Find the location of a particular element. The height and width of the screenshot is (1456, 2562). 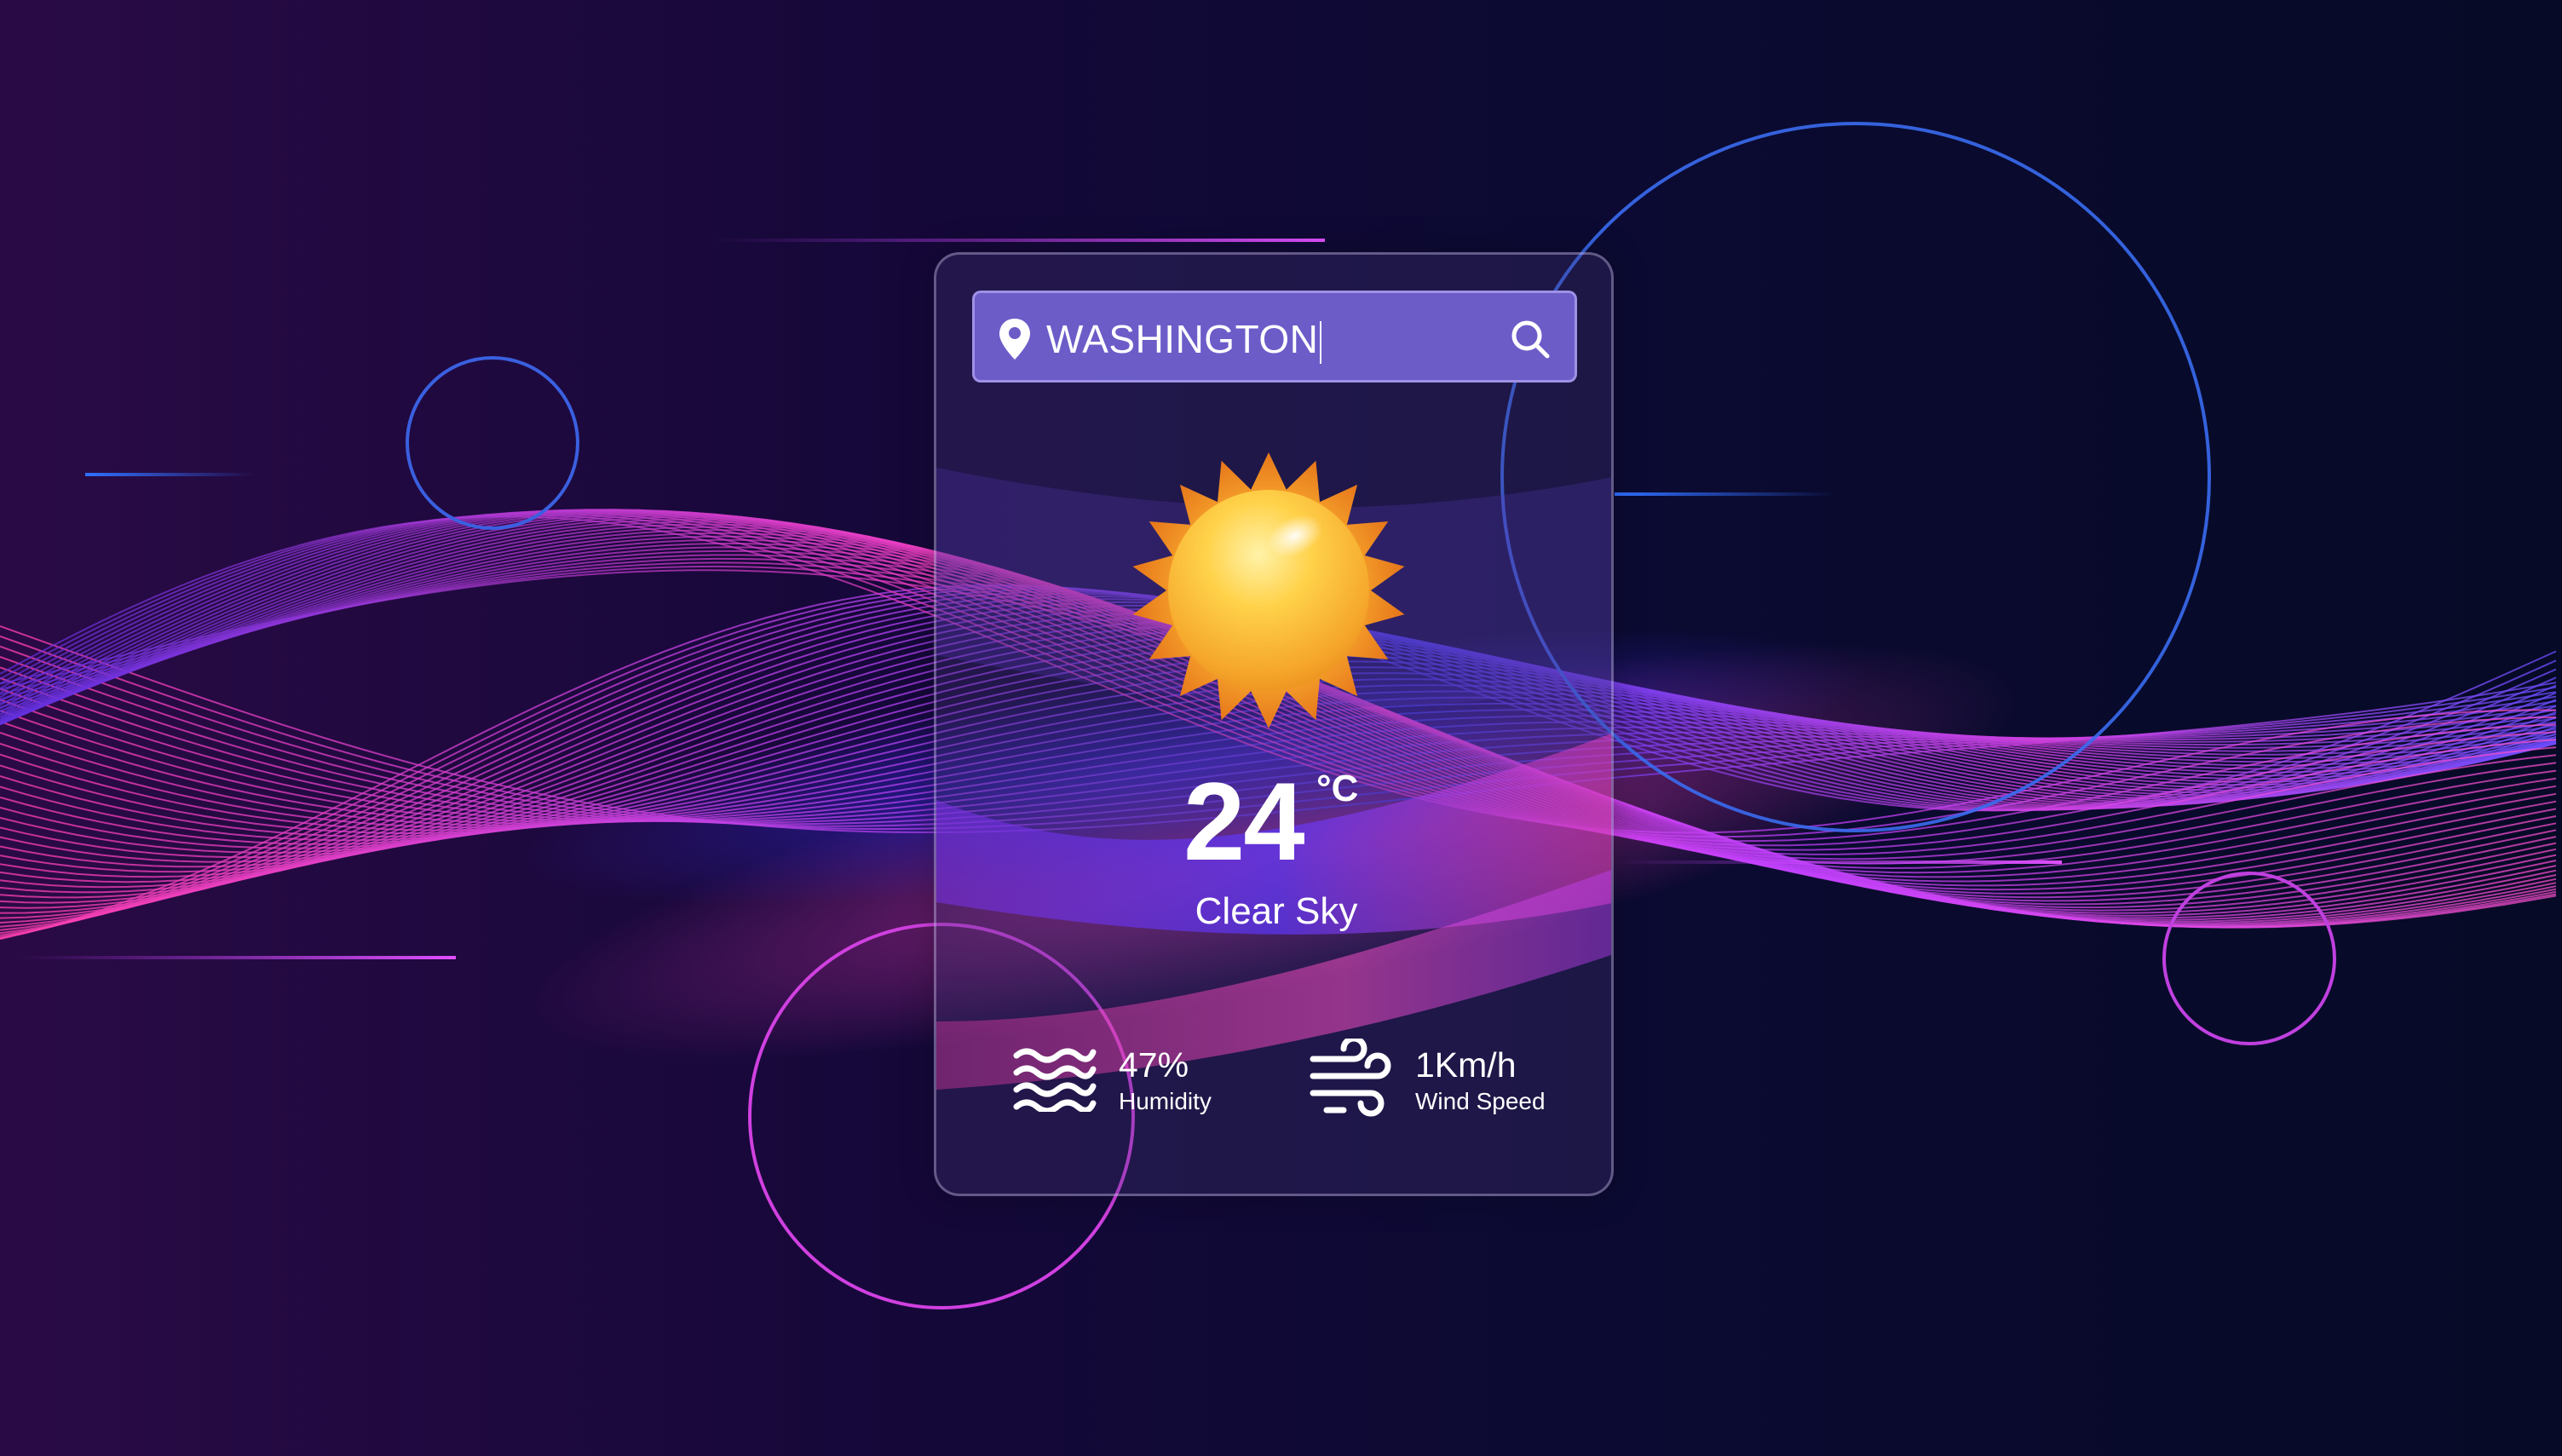

sun-icon is located at coordinates (1268, 590).